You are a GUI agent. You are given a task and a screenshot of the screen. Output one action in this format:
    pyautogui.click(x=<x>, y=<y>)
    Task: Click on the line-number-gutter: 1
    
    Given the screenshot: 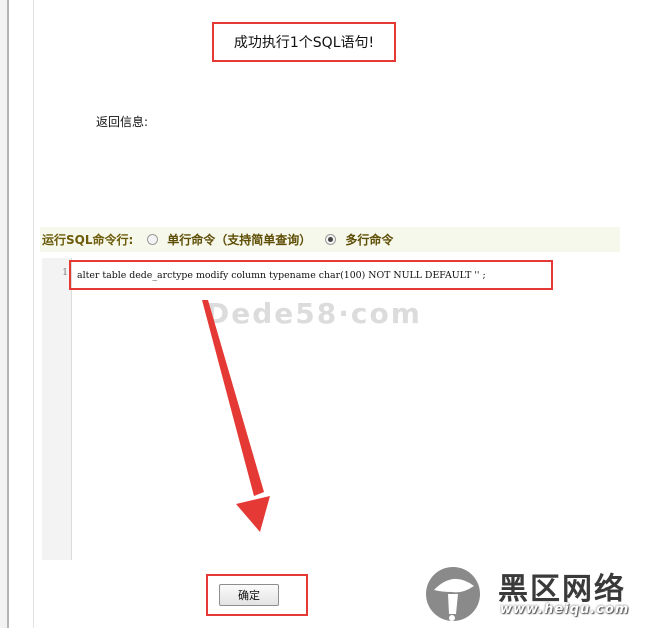 What is the action you would take?
    pyautogui.click(x=57, y=409)
    